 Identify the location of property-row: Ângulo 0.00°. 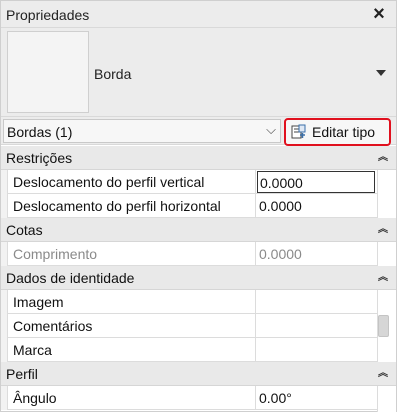
(189, 398).